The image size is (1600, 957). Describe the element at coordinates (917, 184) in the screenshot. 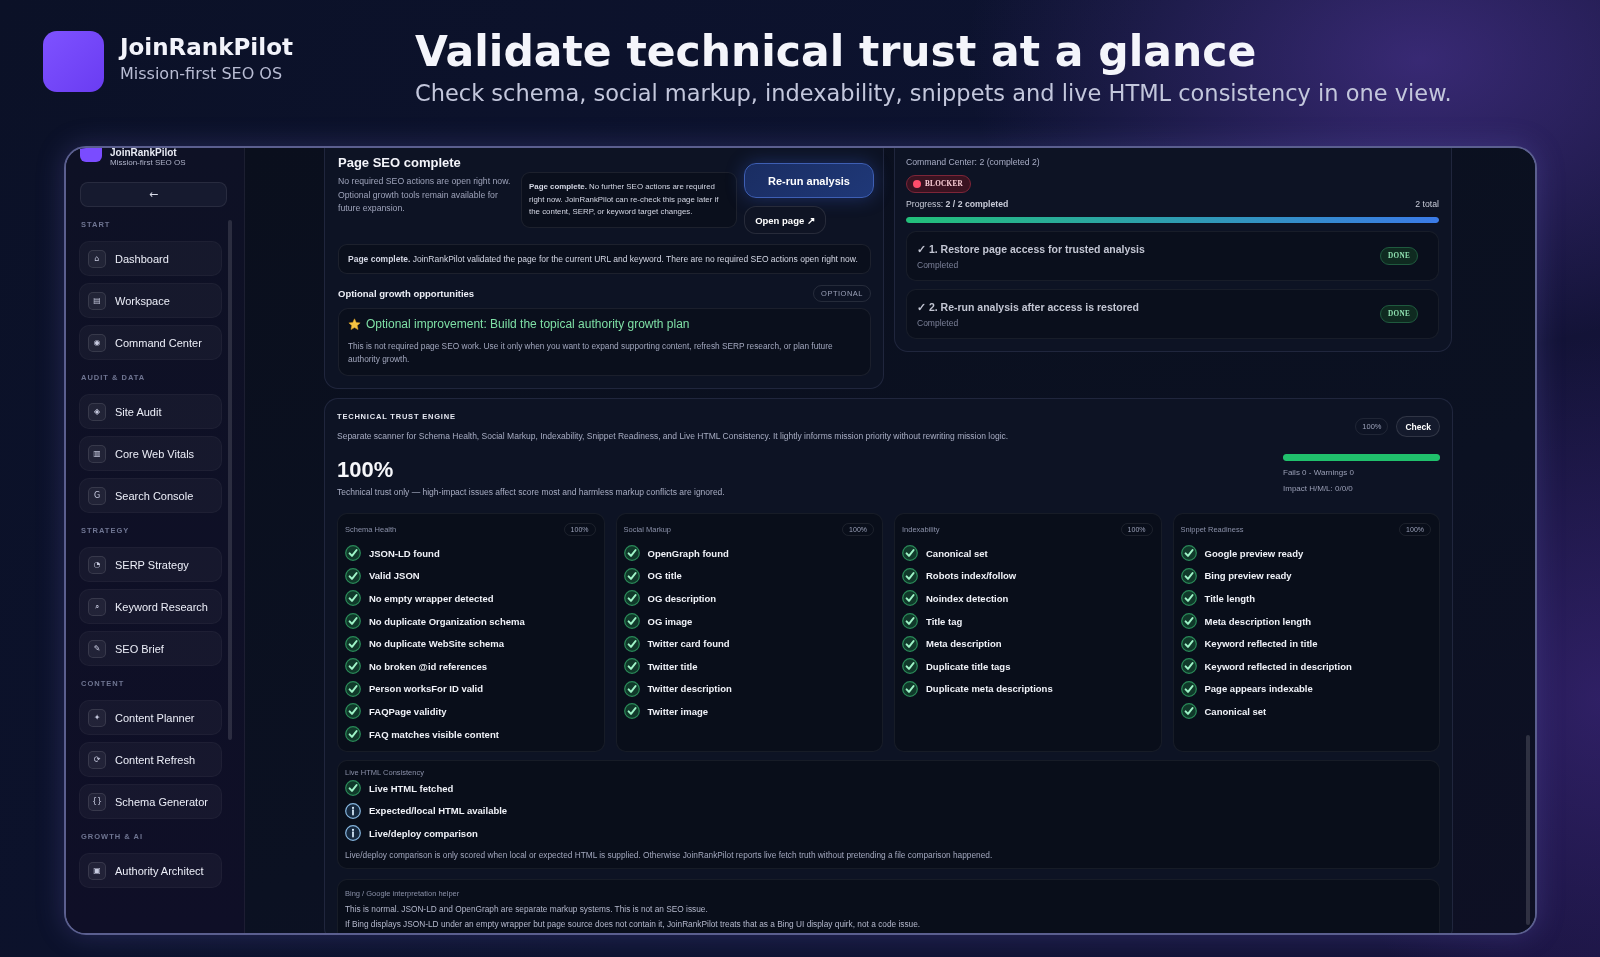

I see `status-dot-icon` at that location.